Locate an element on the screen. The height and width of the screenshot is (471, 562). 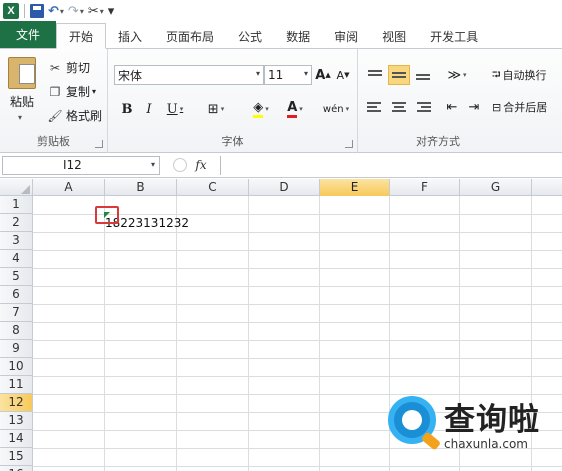
cut-button: ✂ 剪切 is located at coordinates (69, 67).